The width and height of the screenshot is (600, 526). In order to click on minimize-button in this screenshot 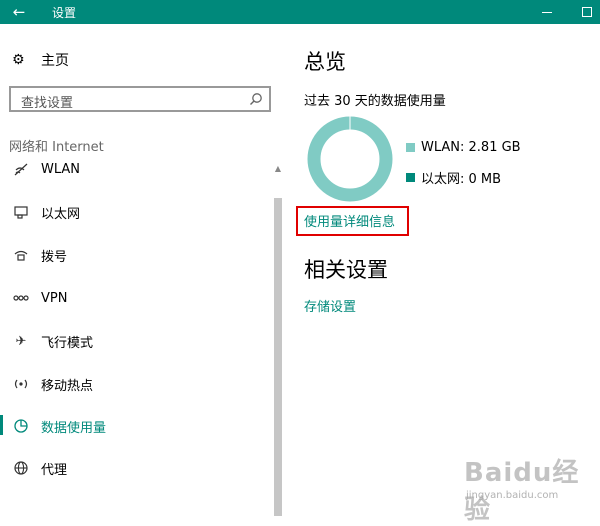, I will do `click(547, 12)`.